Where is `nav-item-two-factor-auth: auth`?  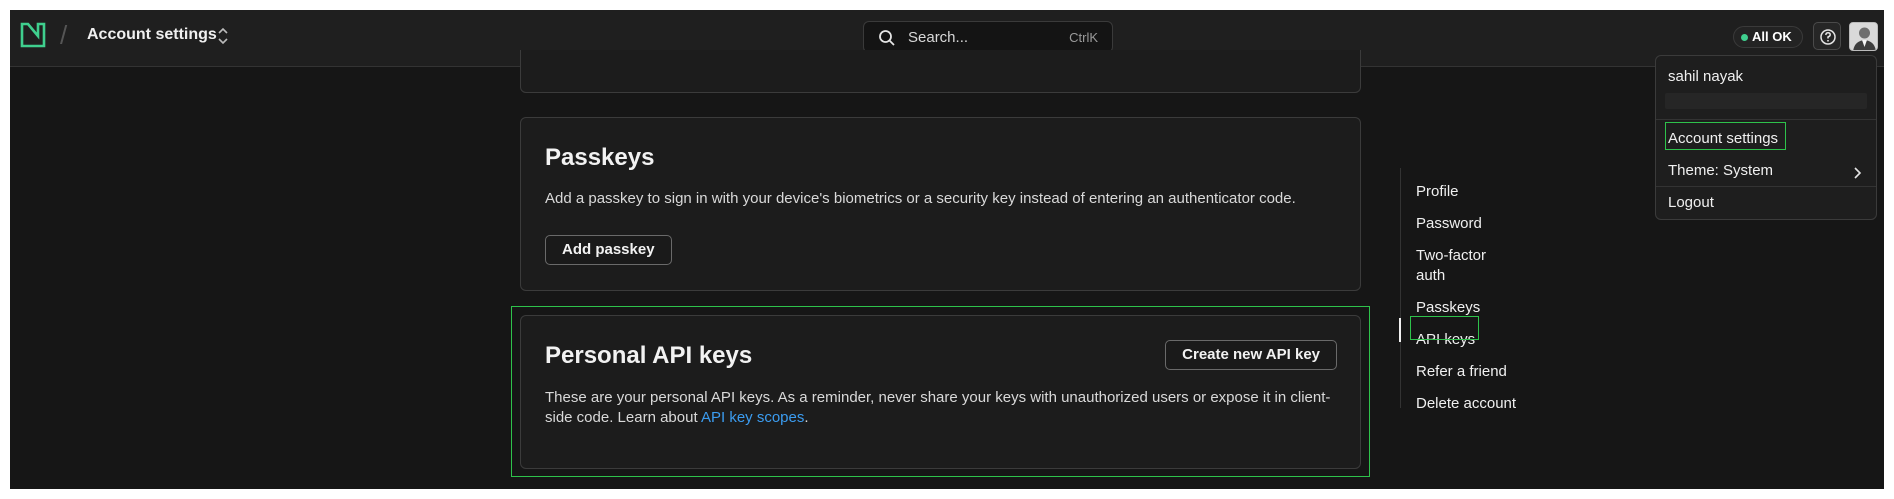 nav-item-two-factor-auth: auth is located at coordinates (1430, 276).